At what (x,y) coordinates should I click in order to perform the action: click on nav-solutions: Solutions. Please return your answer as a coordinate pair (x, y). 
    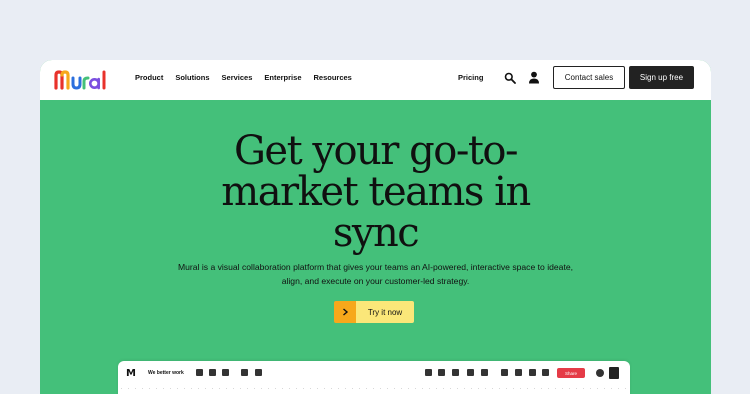
    Looking at the image, I should click on (192, 77).